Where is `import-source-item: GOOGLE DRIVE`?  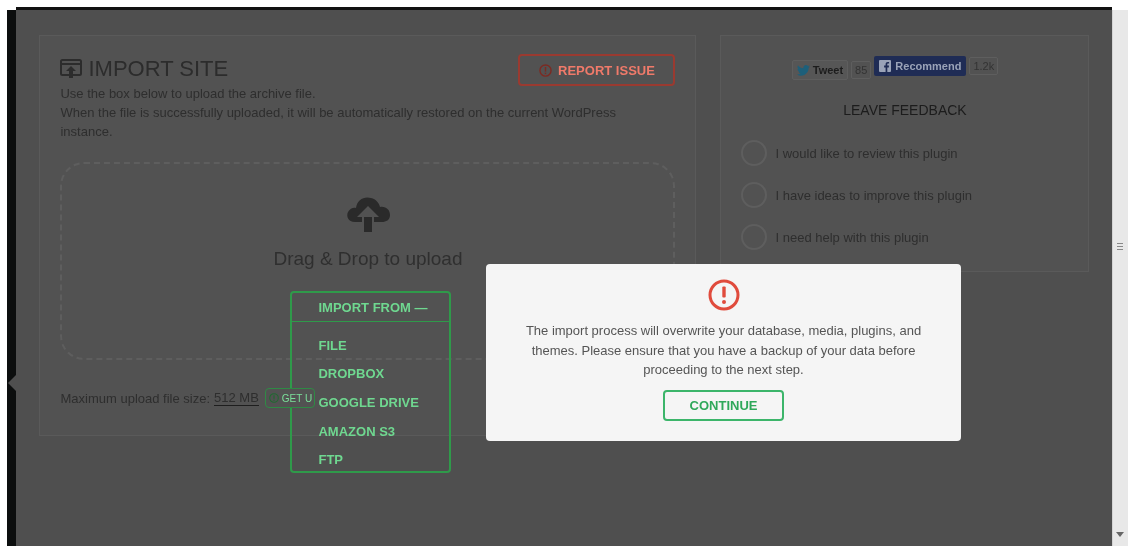
import-source-item: GOOGLE DRIVE is located at coordinates (368, 402).